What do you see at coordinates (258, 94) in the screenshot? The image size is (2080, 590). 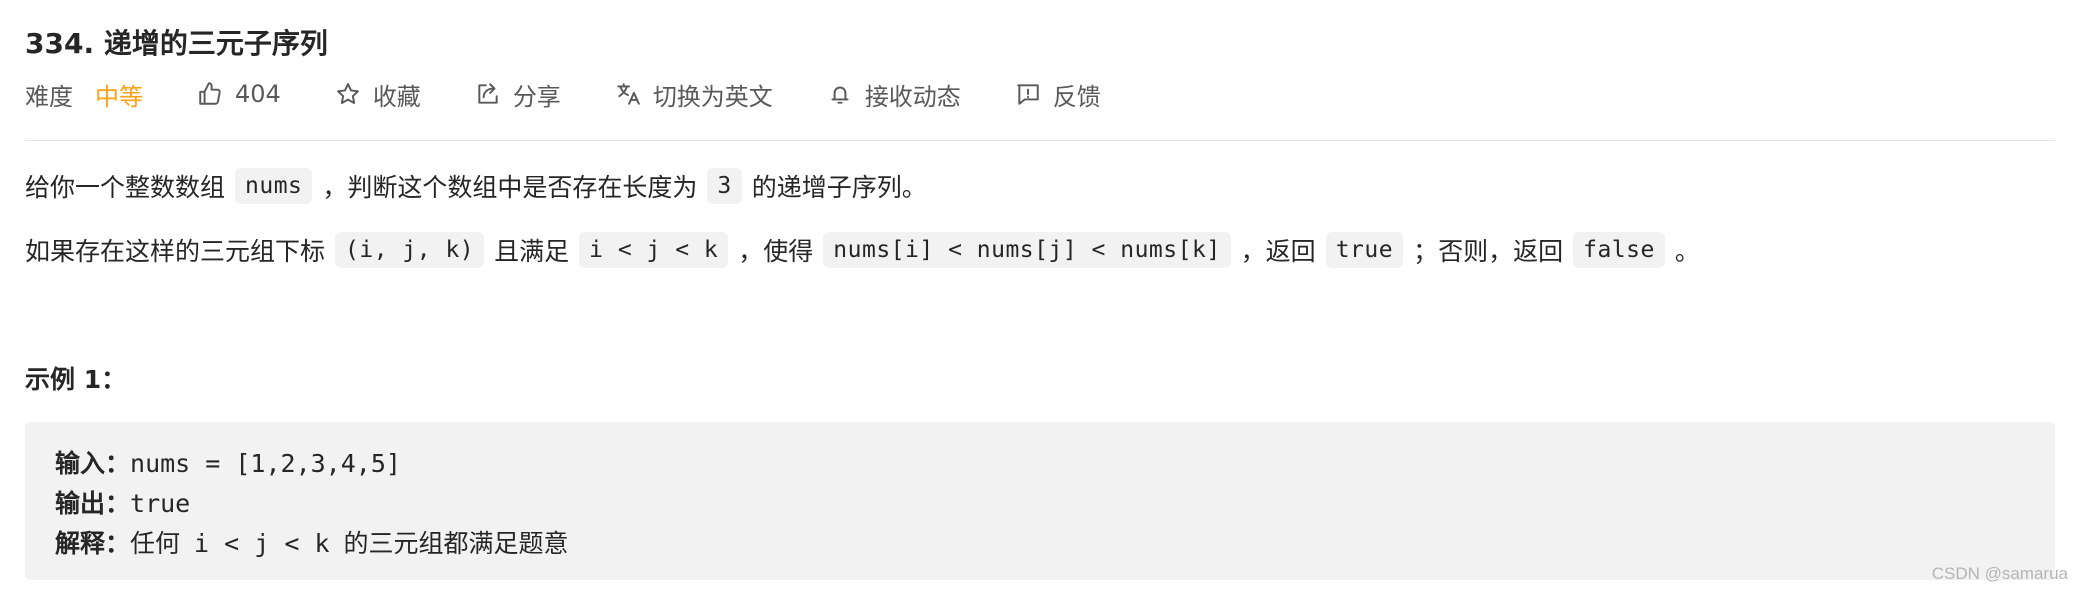 I see `likes-count: 404` at bounding box center [258, 94].